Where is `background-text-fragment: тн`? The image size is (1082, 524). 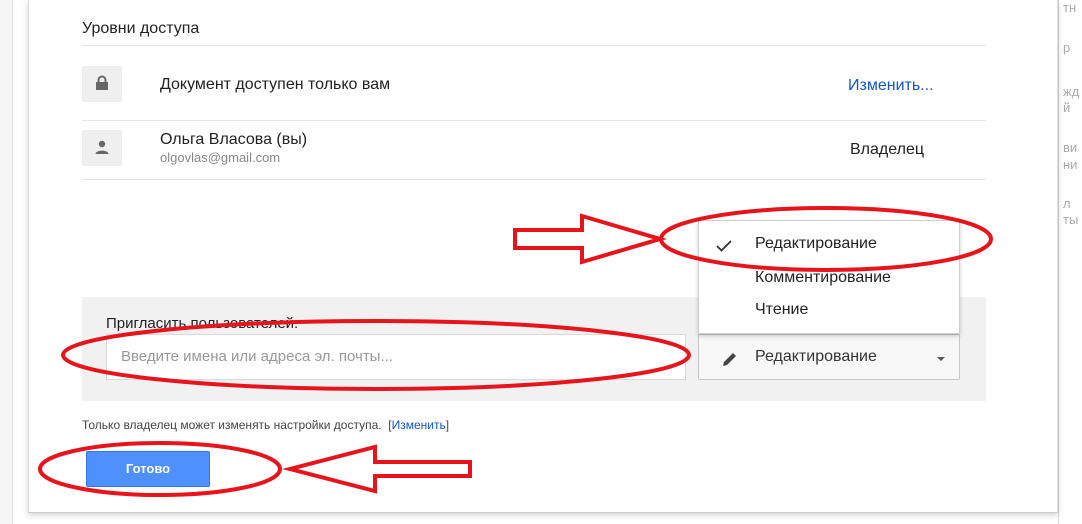 background-text-fragment: тн is located at coordinates (1070, 7).